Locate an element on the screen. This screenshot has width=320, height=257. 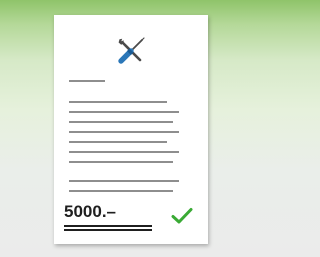
wrench-screwdriver-icon is located at coordinates (131, 50).